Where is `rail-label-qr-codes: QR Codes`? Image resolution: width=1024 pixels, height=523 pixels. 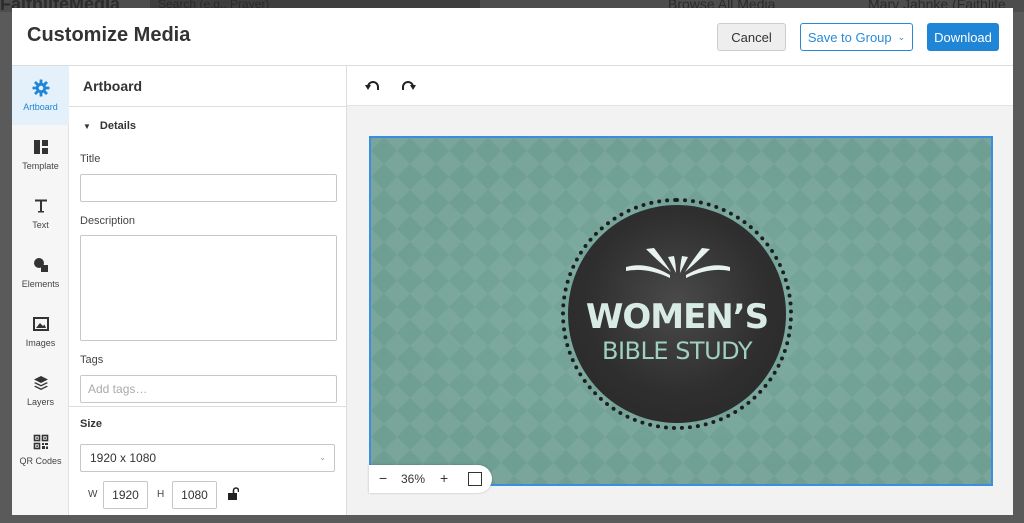
rail-label-qr-codes: QR Codes is located at coordinates (40, 461).